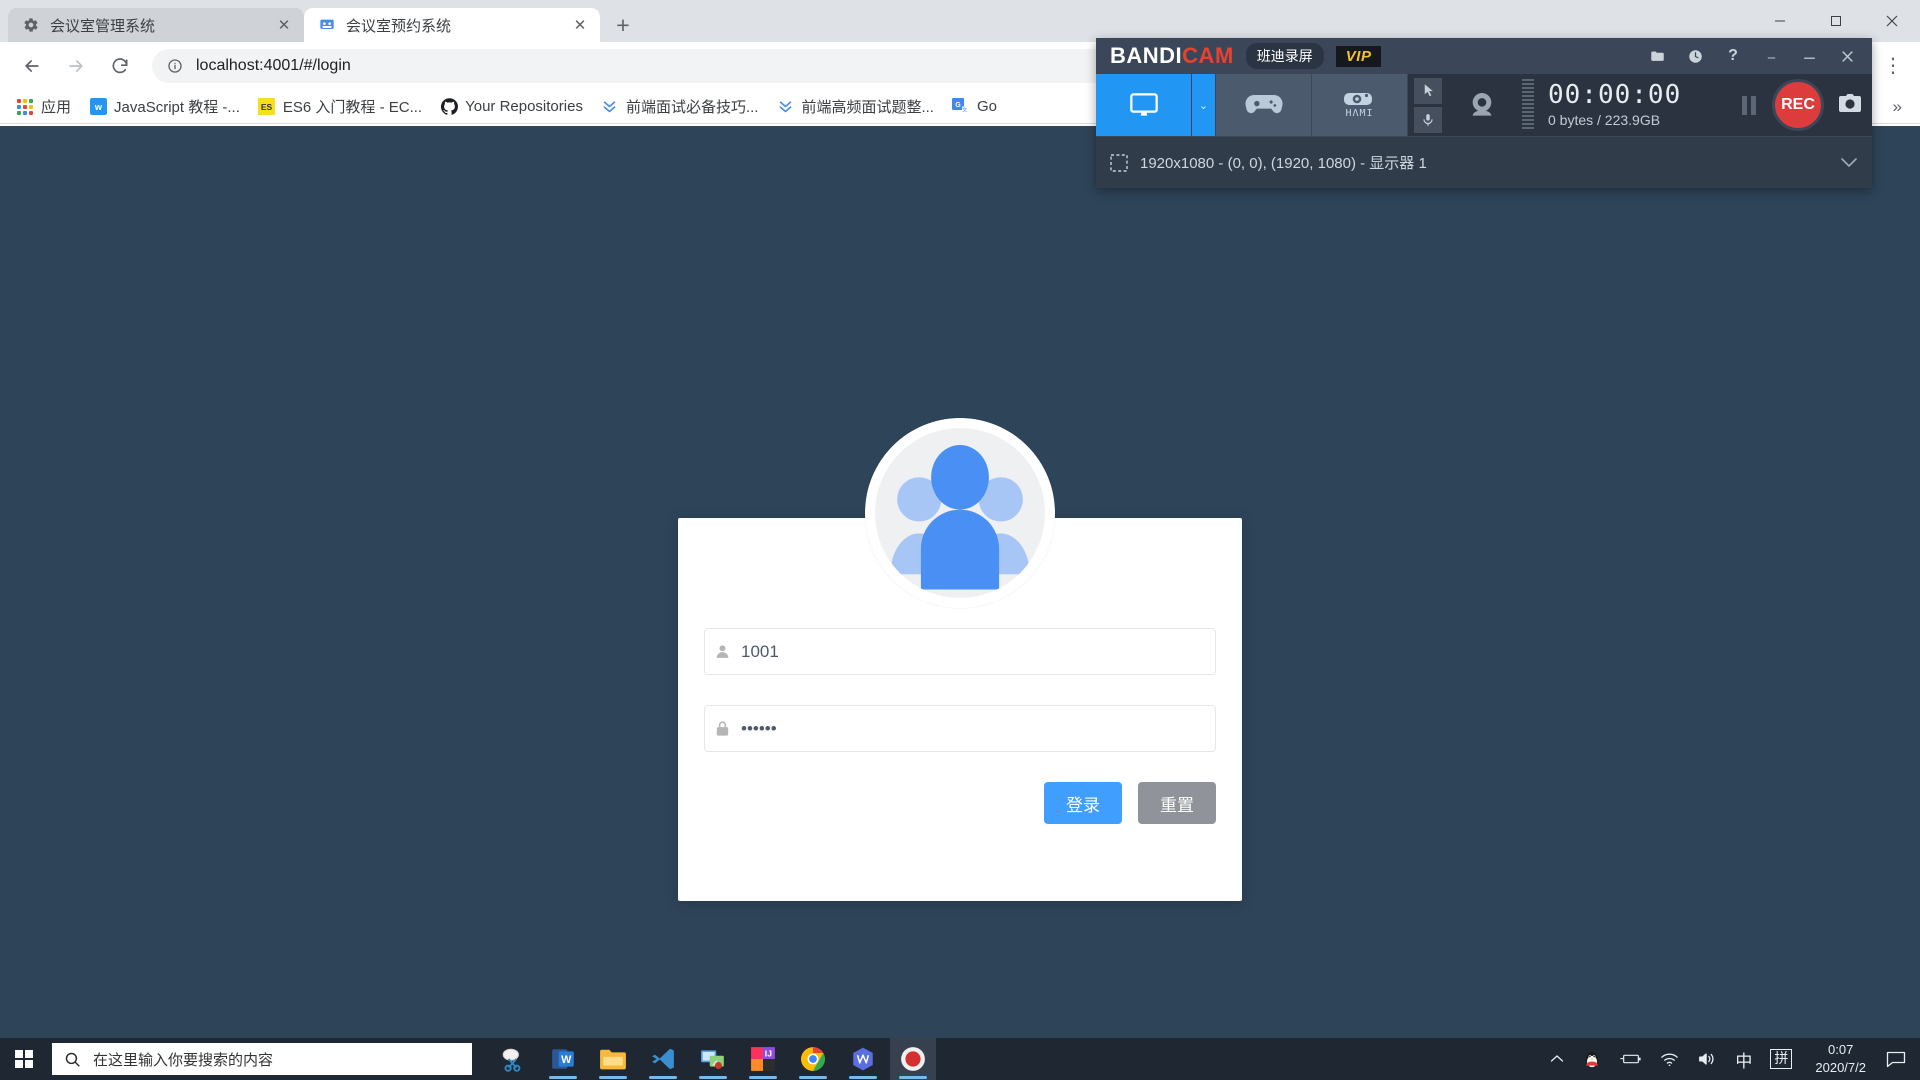 This screenshot has height=1080, width=1920. I want to click on tab-meeting-room-management: 会议室管理系统 ✕, so click(156, 25).